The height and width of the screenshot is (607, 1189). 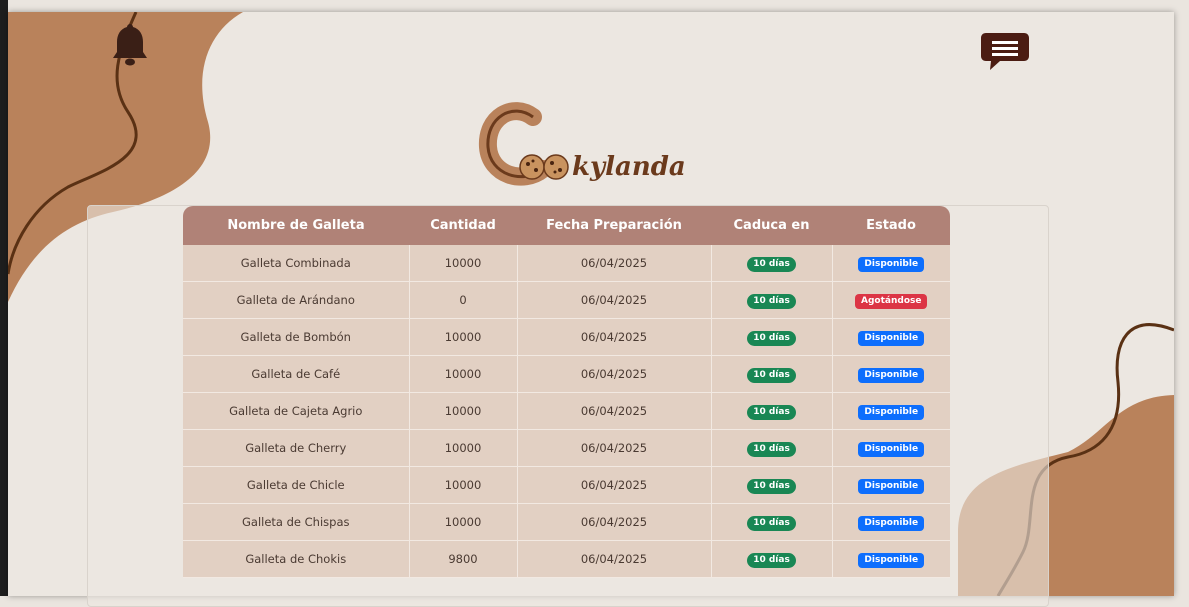 What do you see at coordinates (296, 448) in the screenshot?
I see `cell-name: Galleta de Cherry` at bounding box center [296, 448].